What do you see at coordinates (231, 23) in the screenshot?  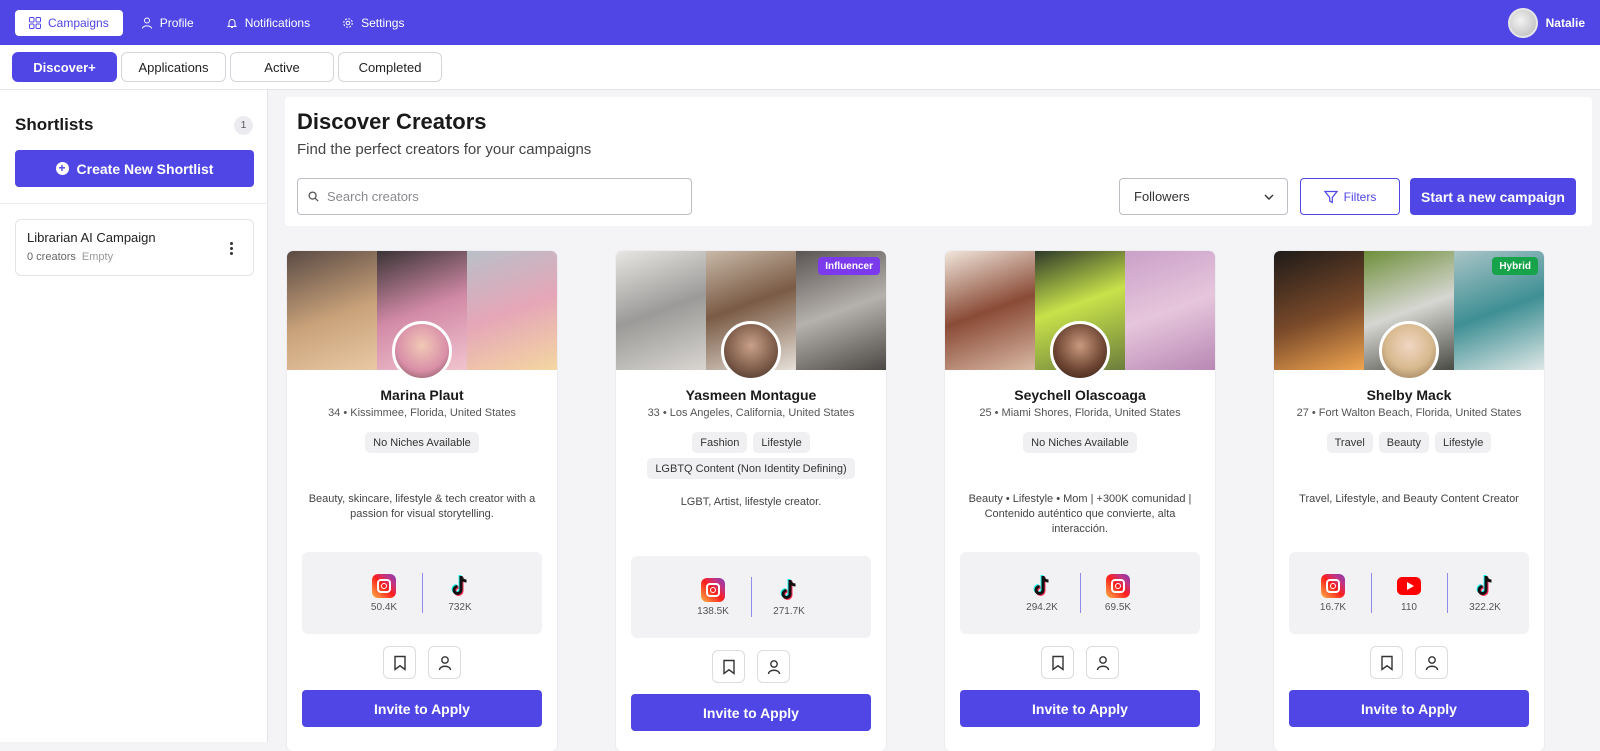 I see `bell-icon` at bounding box center [231, 23].